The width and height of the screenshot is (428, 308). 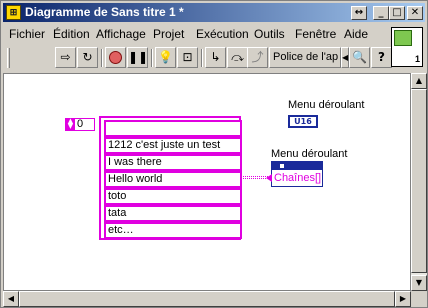 I want to click on minimize-button: _, so click(x=381, y=13).